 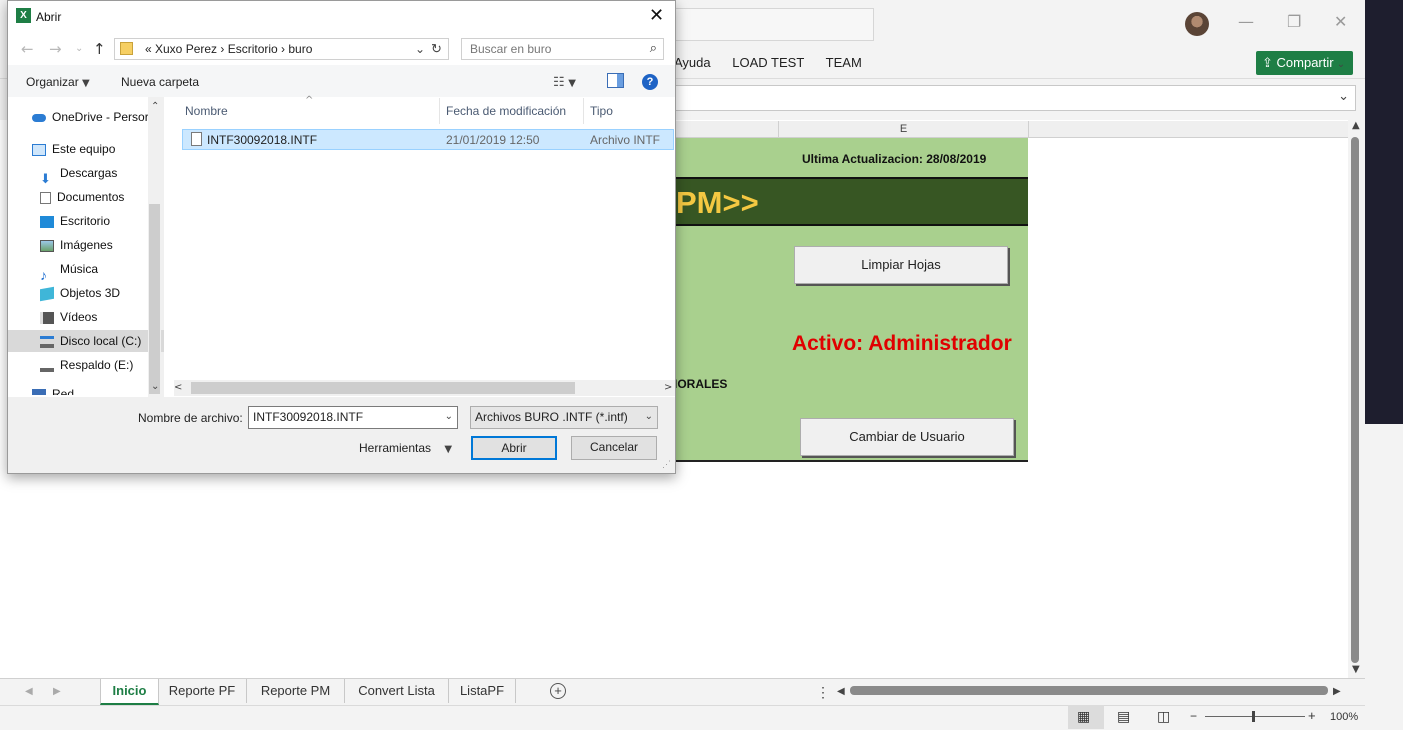 What do you see at coordinates (1344, 717) in the screenshot?
I see `zoom-level: 100%` at bounding box center [1344, 717].